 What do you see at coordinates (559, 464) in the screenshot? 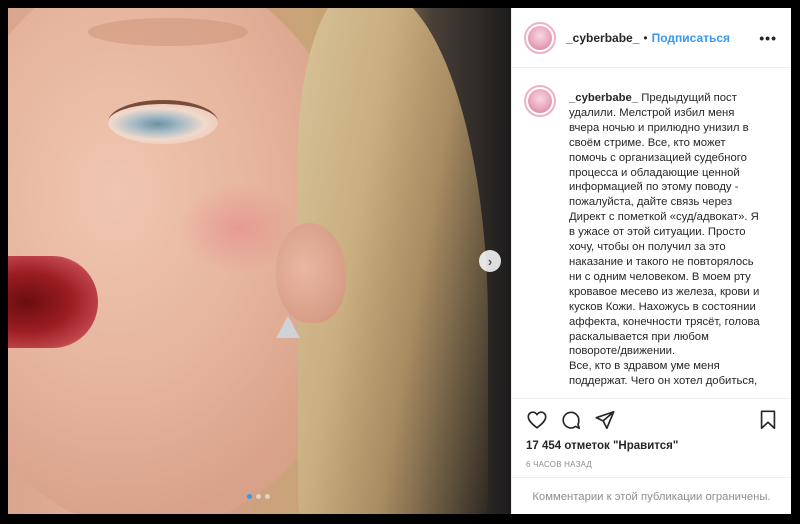
I see `post-timestamp: 6 ЧАСОВ НАЗАД` at bounding box center [559, 464].